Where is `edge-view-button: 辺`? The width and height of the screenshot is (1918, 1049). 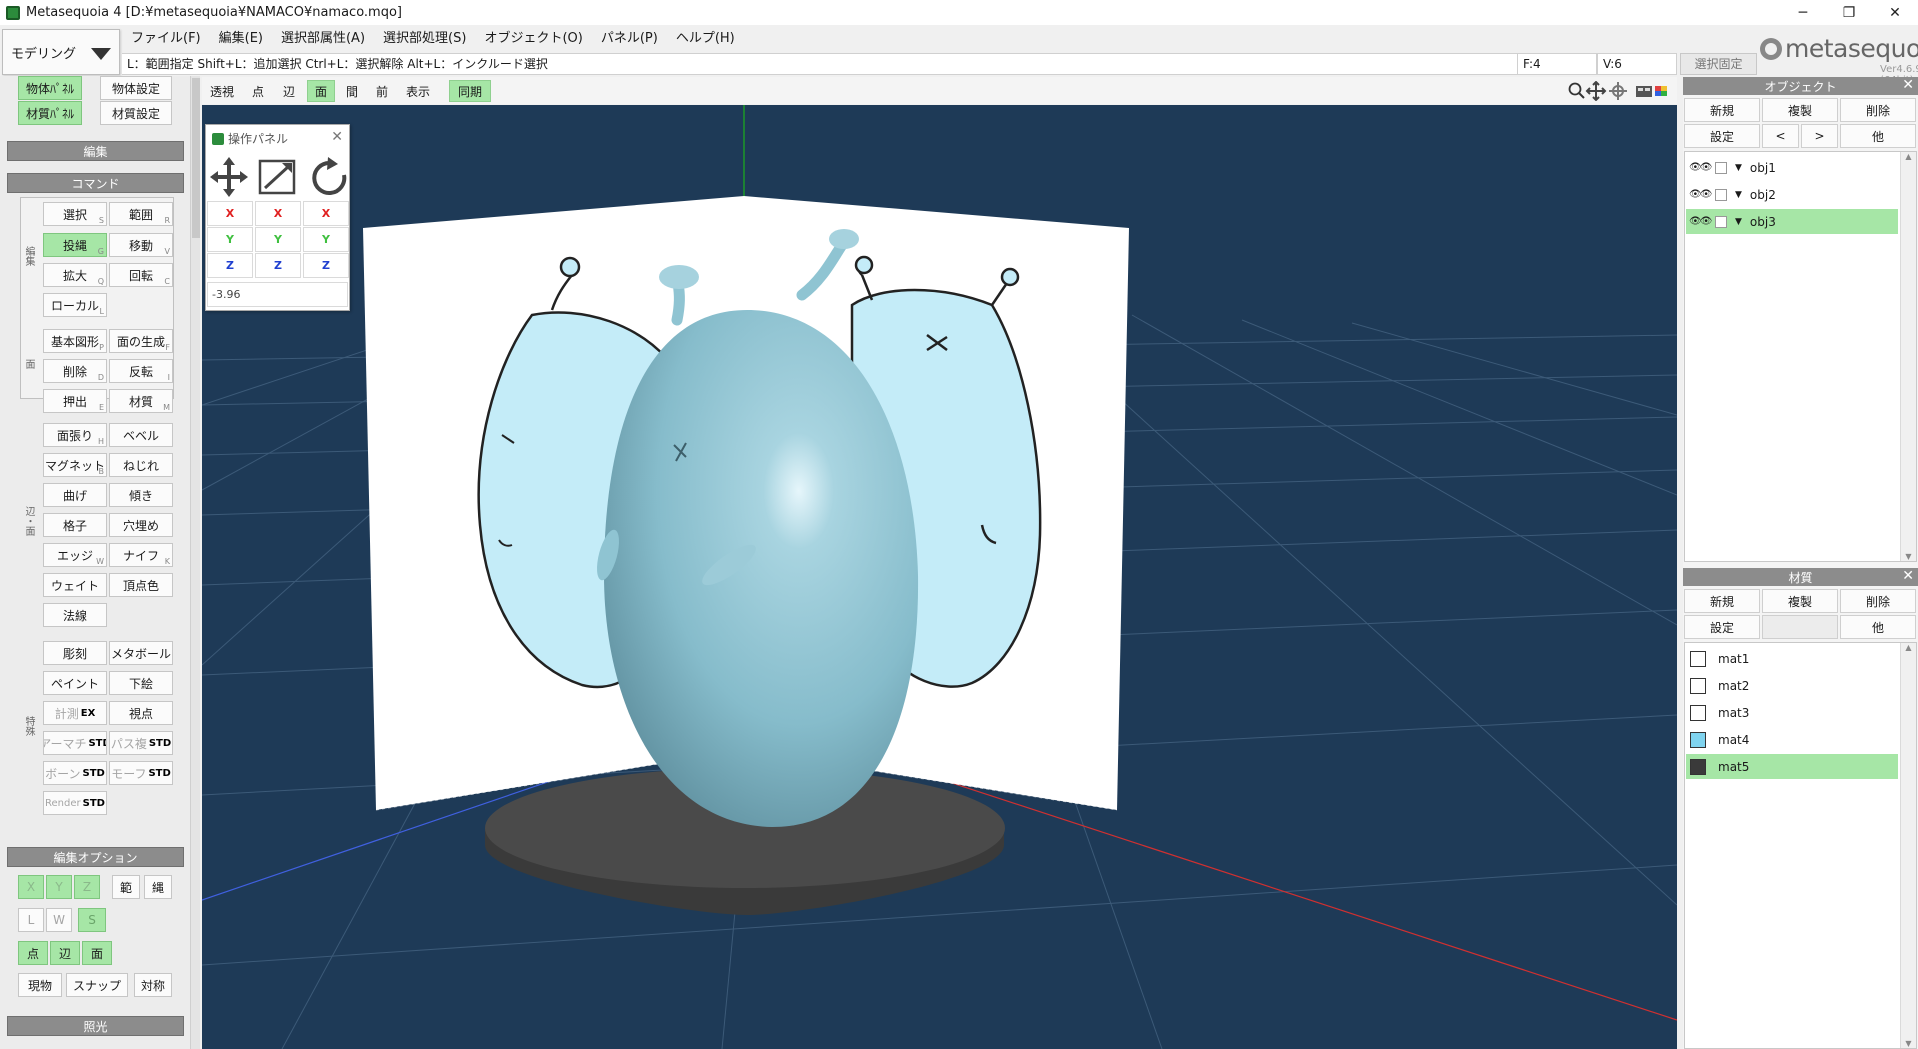
edge-view-button: 辺 is located at coordinates (289, 91).